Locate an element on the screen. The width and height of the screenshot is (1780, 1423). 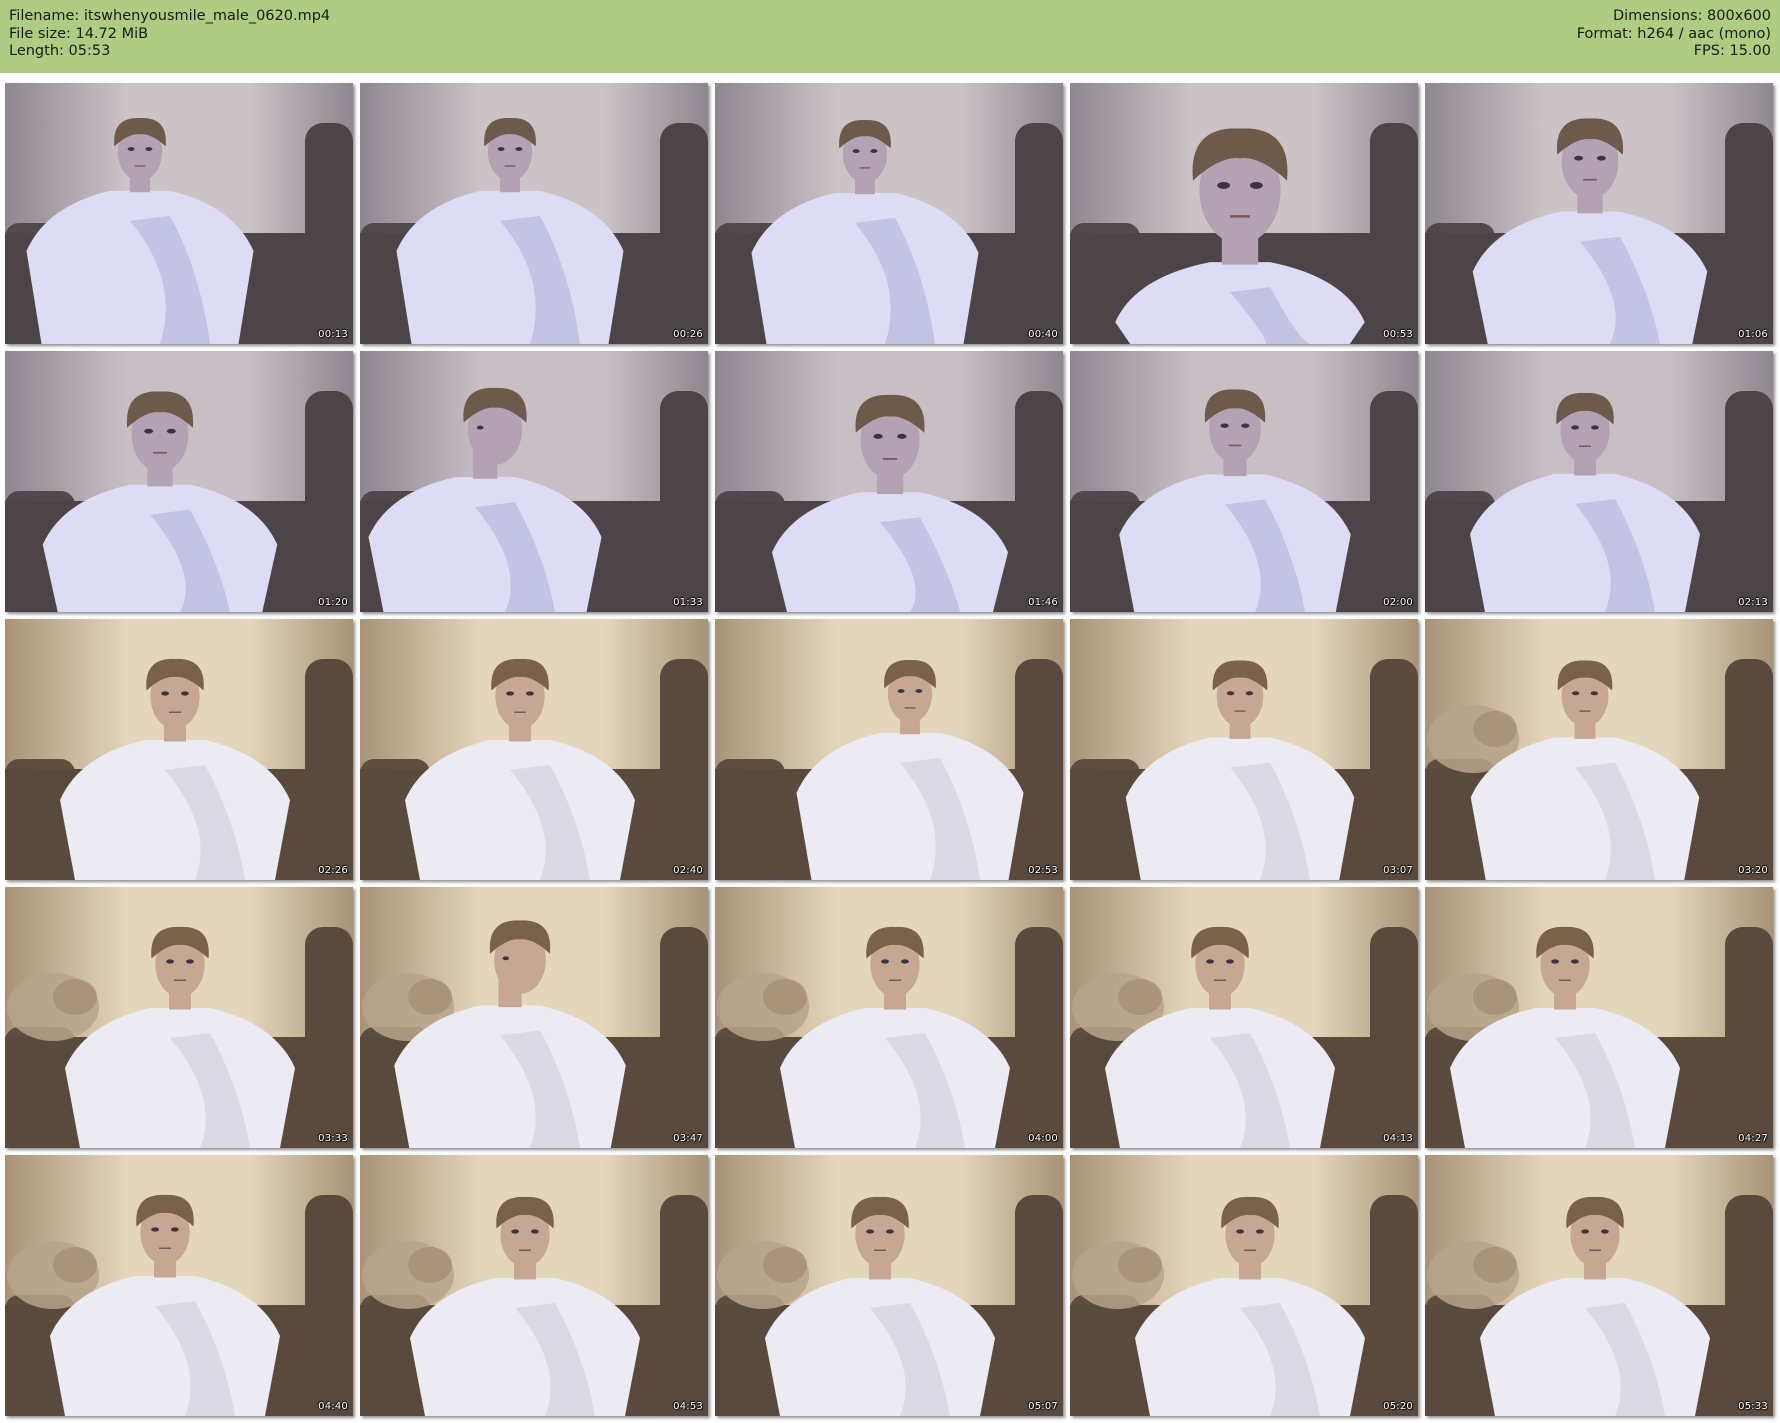
video-frame-thumbnail: 00:26 is located at coordinates (534, 213).